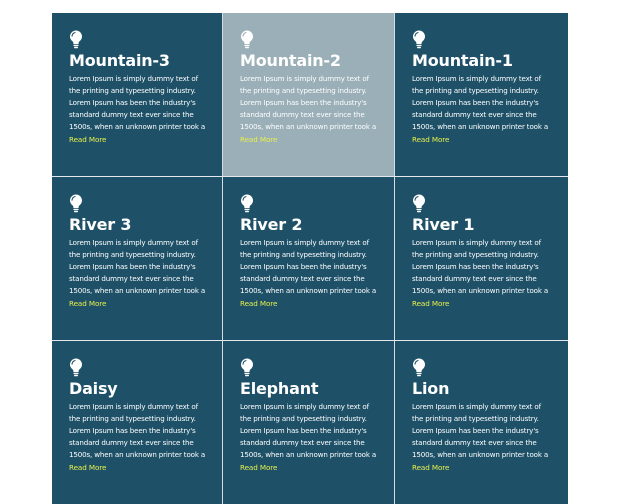  I want to click on card-title: River 1, so click(443, 224).